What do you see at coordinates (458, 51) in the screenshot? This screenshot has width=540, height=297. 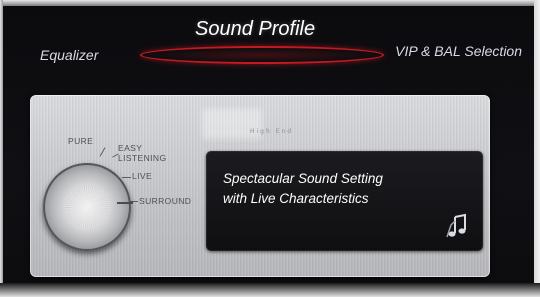 I see `tab-vip-bal-selection: VIP & BAL Selection` at bounding box center [458, 51].